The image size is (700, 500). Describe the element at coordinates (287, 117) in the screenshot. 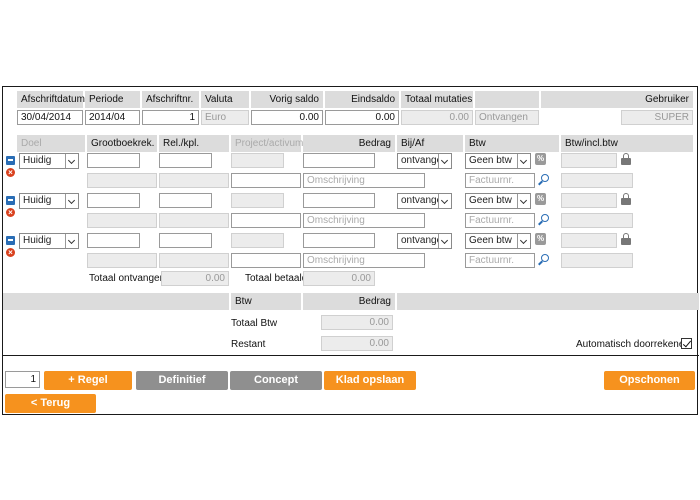

I see `vorig-saldo-input: 0.00` at that location.